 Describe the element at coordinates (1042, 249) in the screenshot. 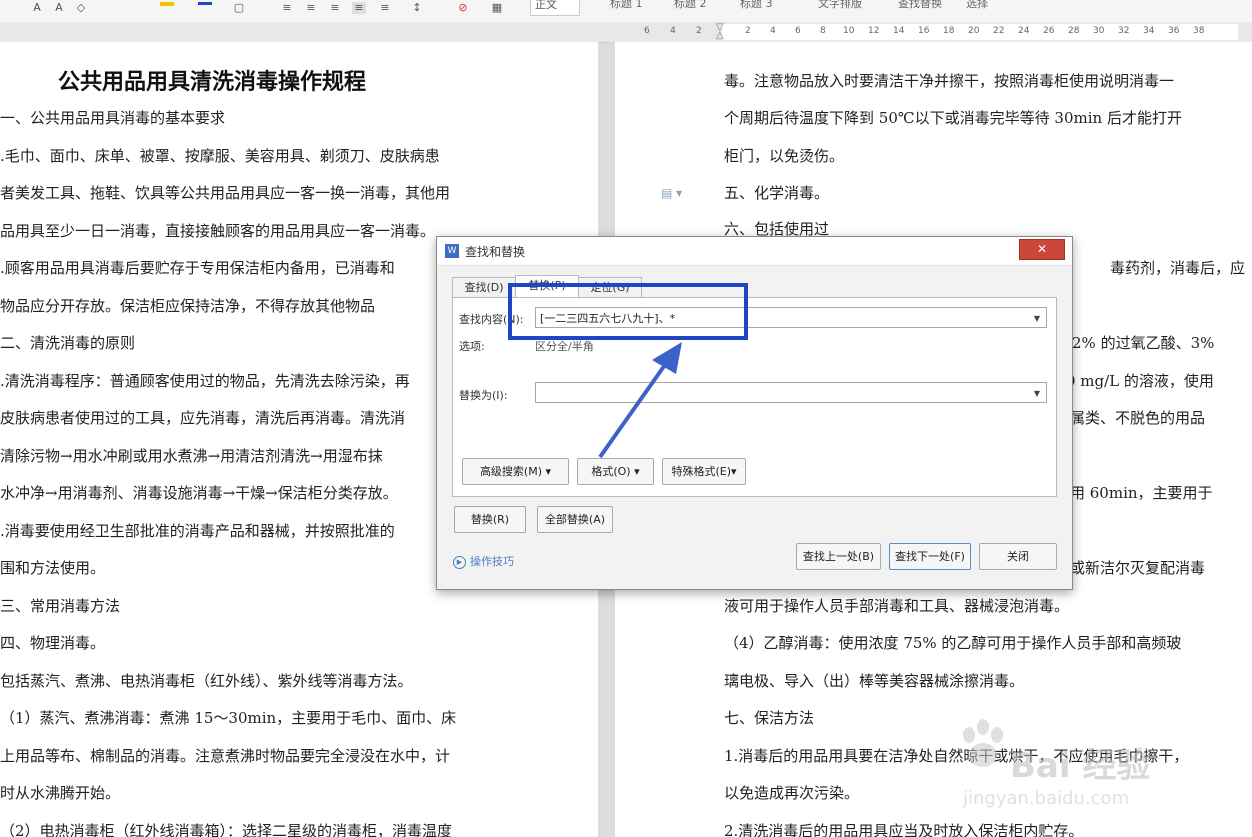

I see `close-icon: ✕` at that location.